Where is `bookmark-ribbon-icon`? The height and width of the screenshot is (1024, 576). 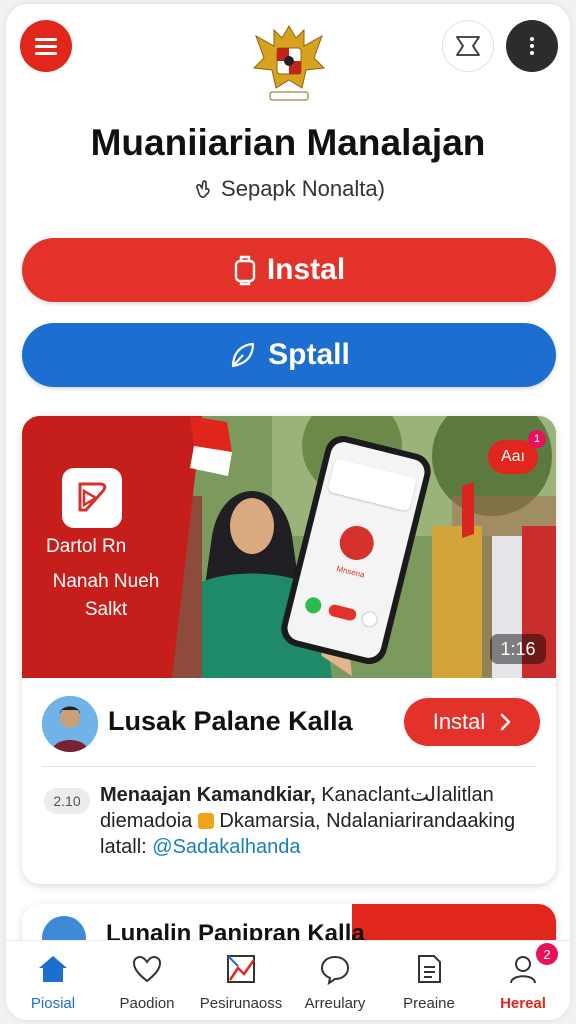
bookmark-ribbon-icon is located at coordinates (468, 46).